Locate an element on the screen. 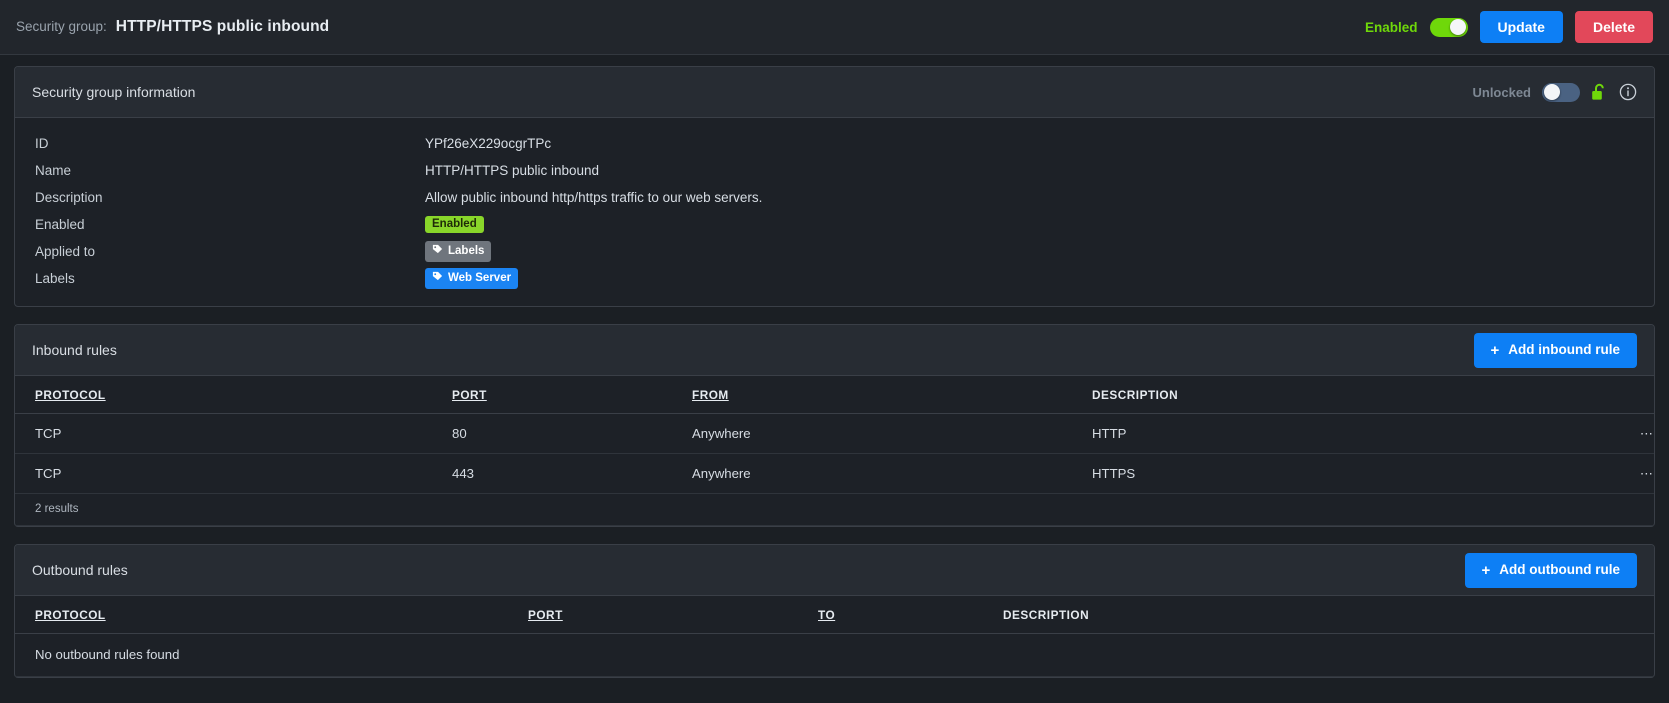  lock-toggle-knob is located at coordinates (1551, 92).